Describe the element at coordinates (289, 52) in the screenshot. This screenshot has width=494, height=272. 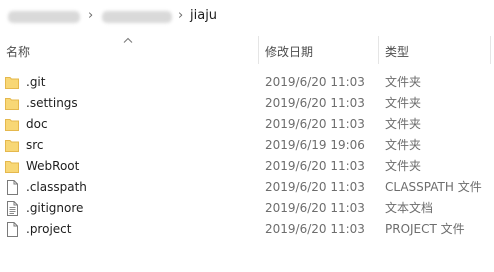
I see `column-header-date: 修改日期` at that location.